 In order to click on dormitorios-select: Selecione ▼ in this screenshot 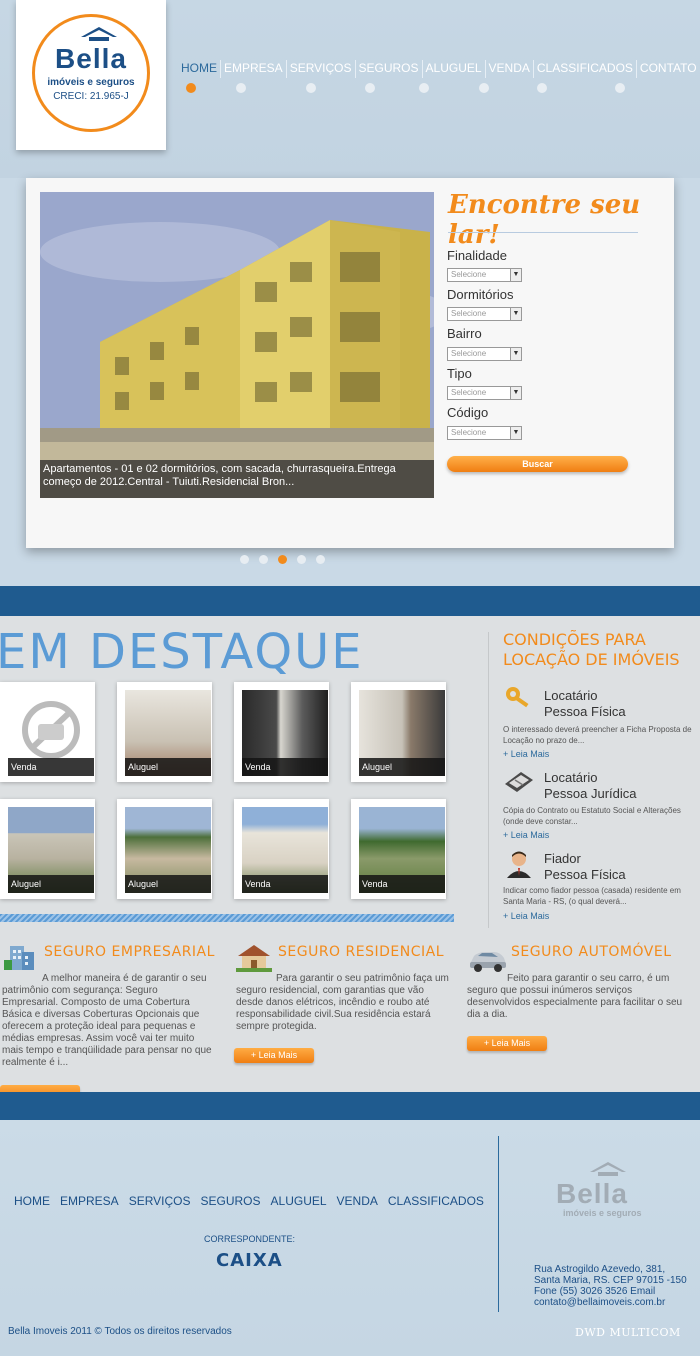, I will do `click(484, 314)`.